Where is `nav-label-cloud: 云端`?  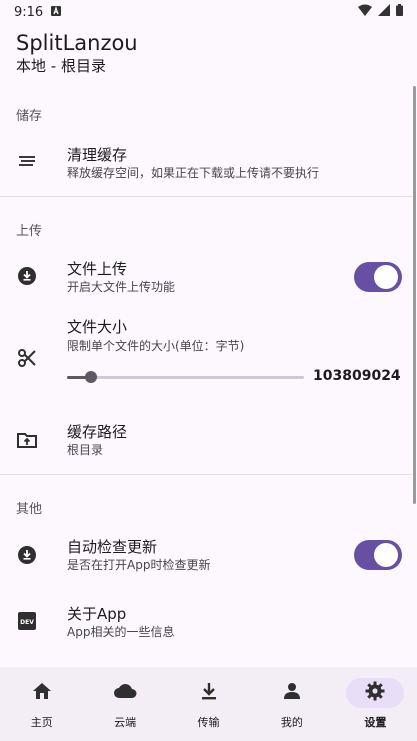
nav-label-cloud: 云端 is located at coordinates (125, 722).